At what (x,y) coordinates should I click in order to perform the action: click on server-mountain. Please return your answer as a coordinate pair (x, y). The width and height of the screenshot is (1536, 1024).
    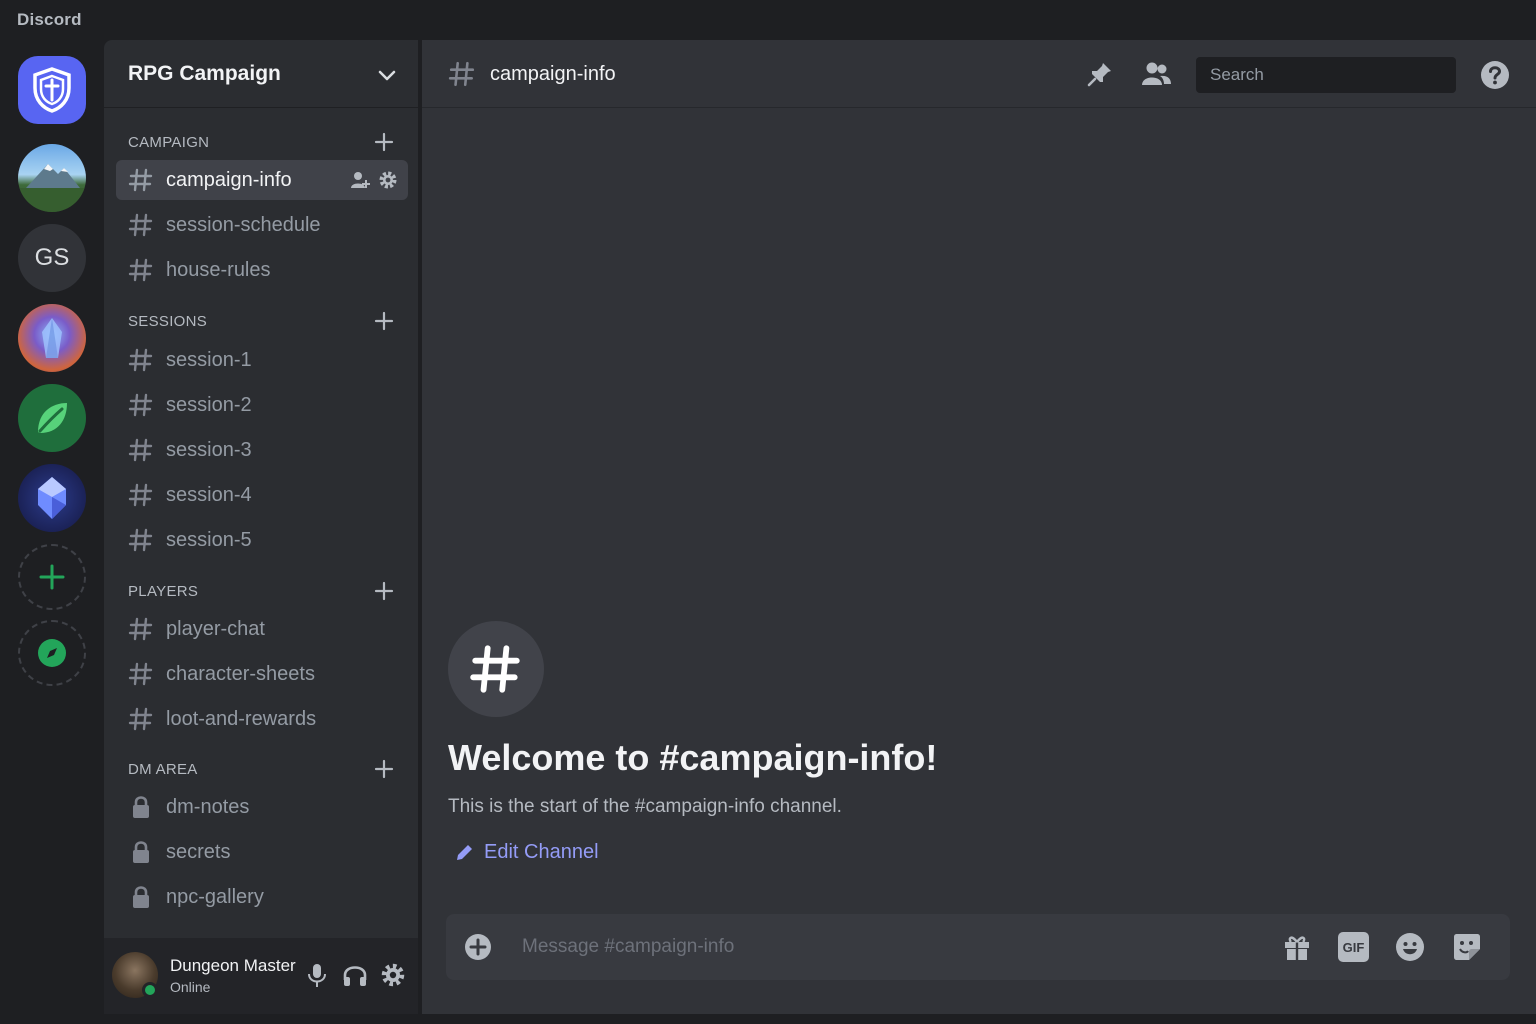
    Looking at the image, I should click on (52, 178).